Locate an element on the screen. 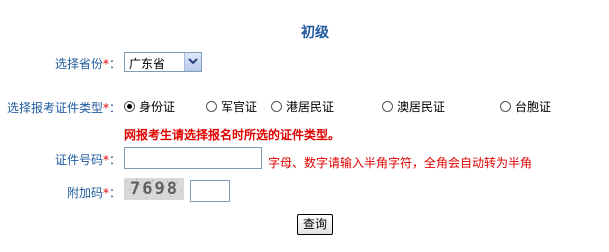  captcha-input is located at coordinates (210, 191).